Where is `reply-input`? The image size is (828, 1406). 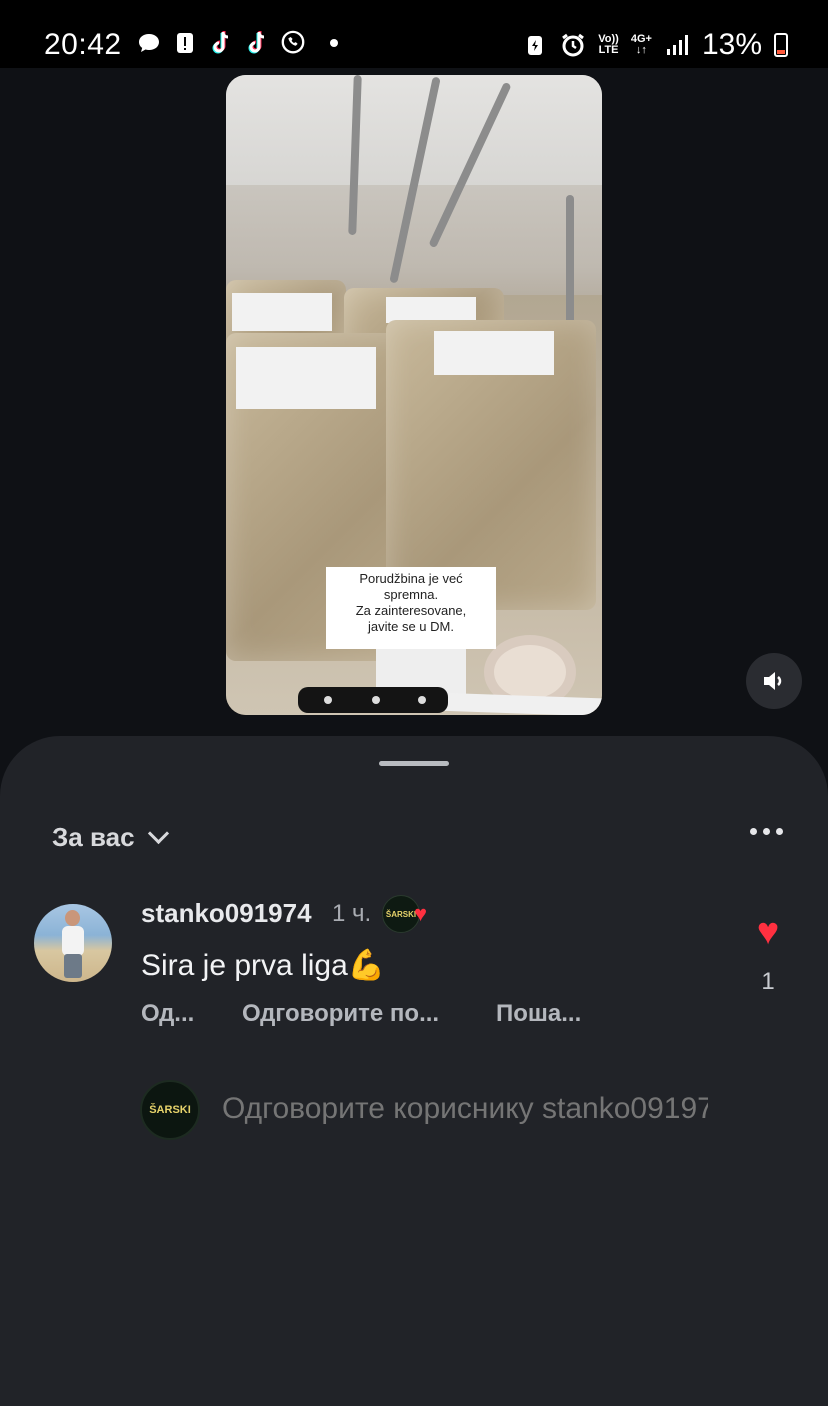 reply-input is located at coordinates (465, 1109).